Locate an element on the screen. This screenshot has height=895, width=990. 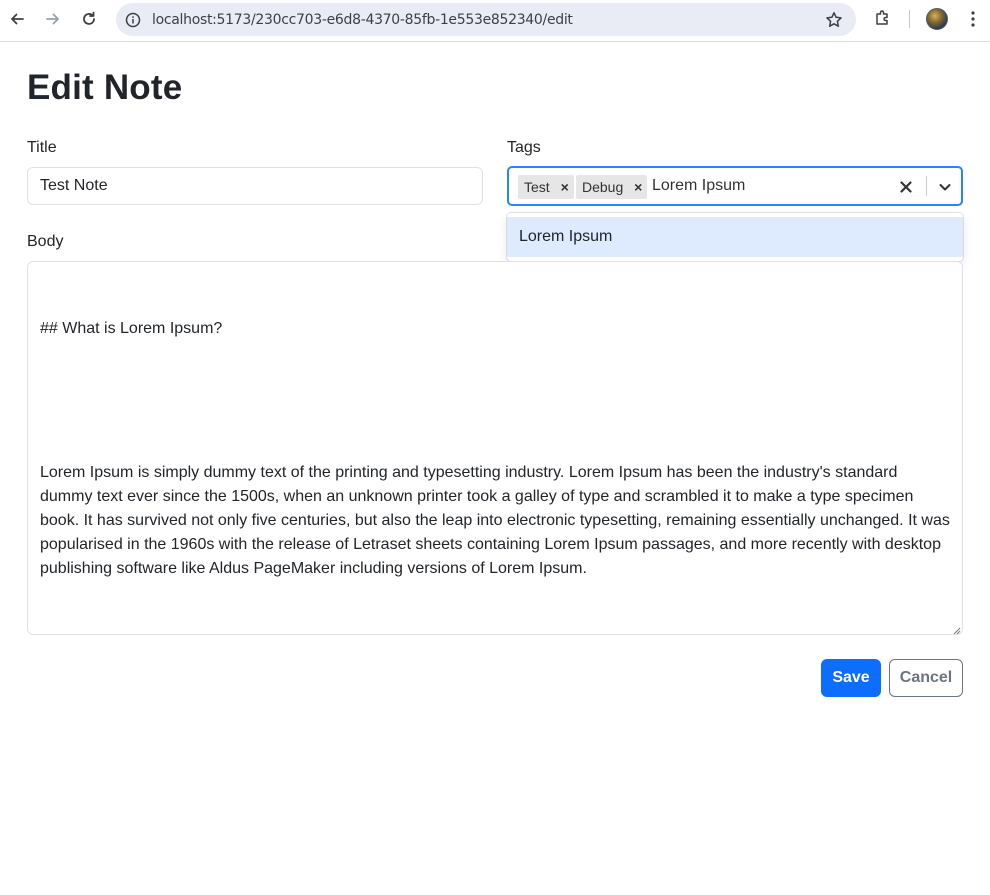
body-heading-line: ## What is Lorem Ipsum? is located at coordinates (131, 328).